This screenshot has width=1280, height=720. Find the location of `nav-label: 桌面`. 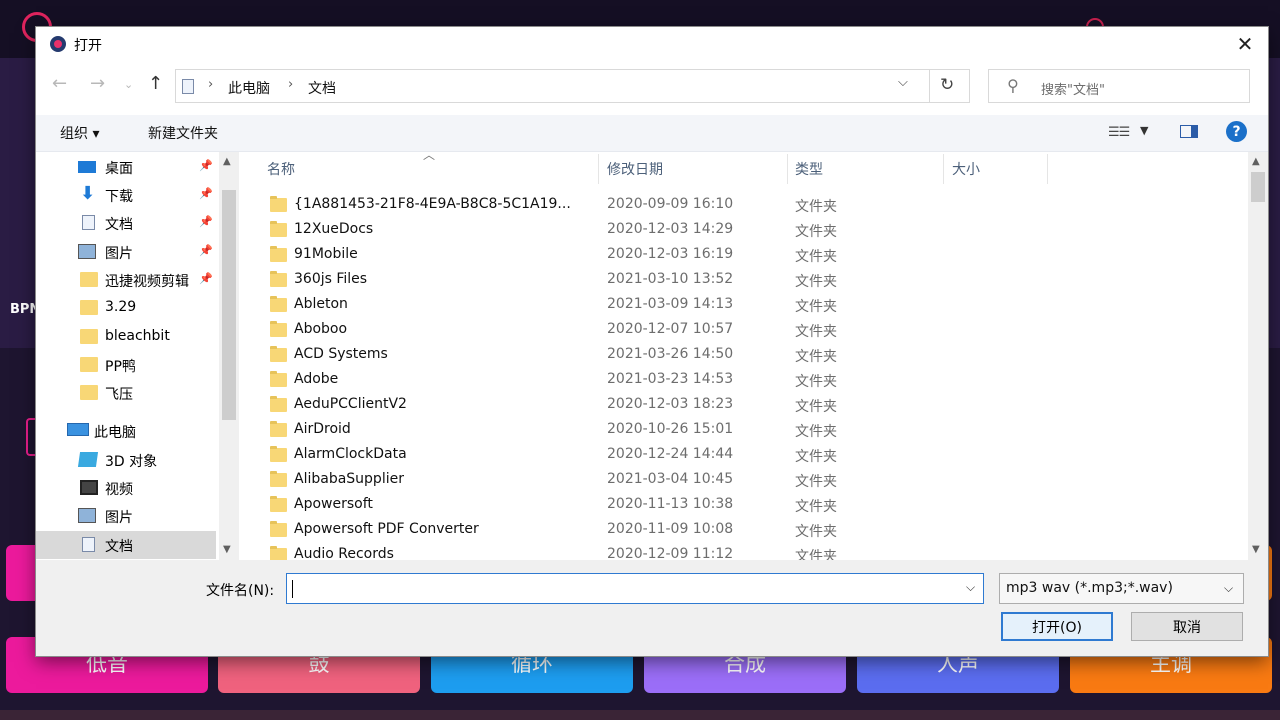

nav-label: 桌面 is located at coordinates (119, 168).